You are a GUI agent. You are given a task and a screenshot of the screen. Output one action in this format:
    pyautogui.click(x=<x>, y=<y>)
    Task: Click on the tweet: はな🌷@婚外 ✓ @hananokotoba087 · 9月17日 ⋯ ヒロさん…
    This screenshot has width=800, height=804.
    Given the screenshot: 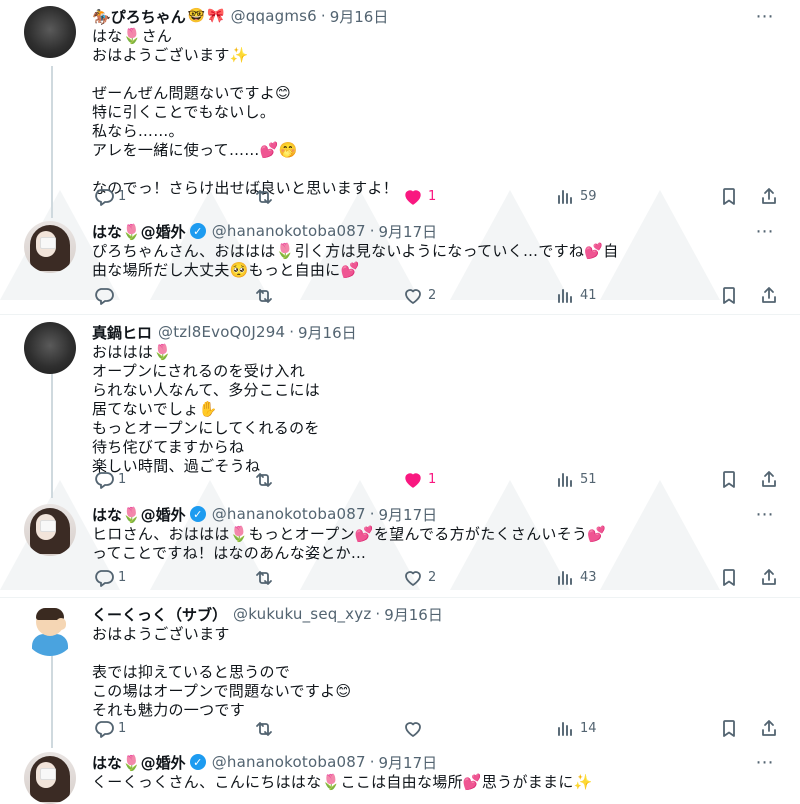 What is the action you would take?
    pyautogui.click(x=400, y=545)
    